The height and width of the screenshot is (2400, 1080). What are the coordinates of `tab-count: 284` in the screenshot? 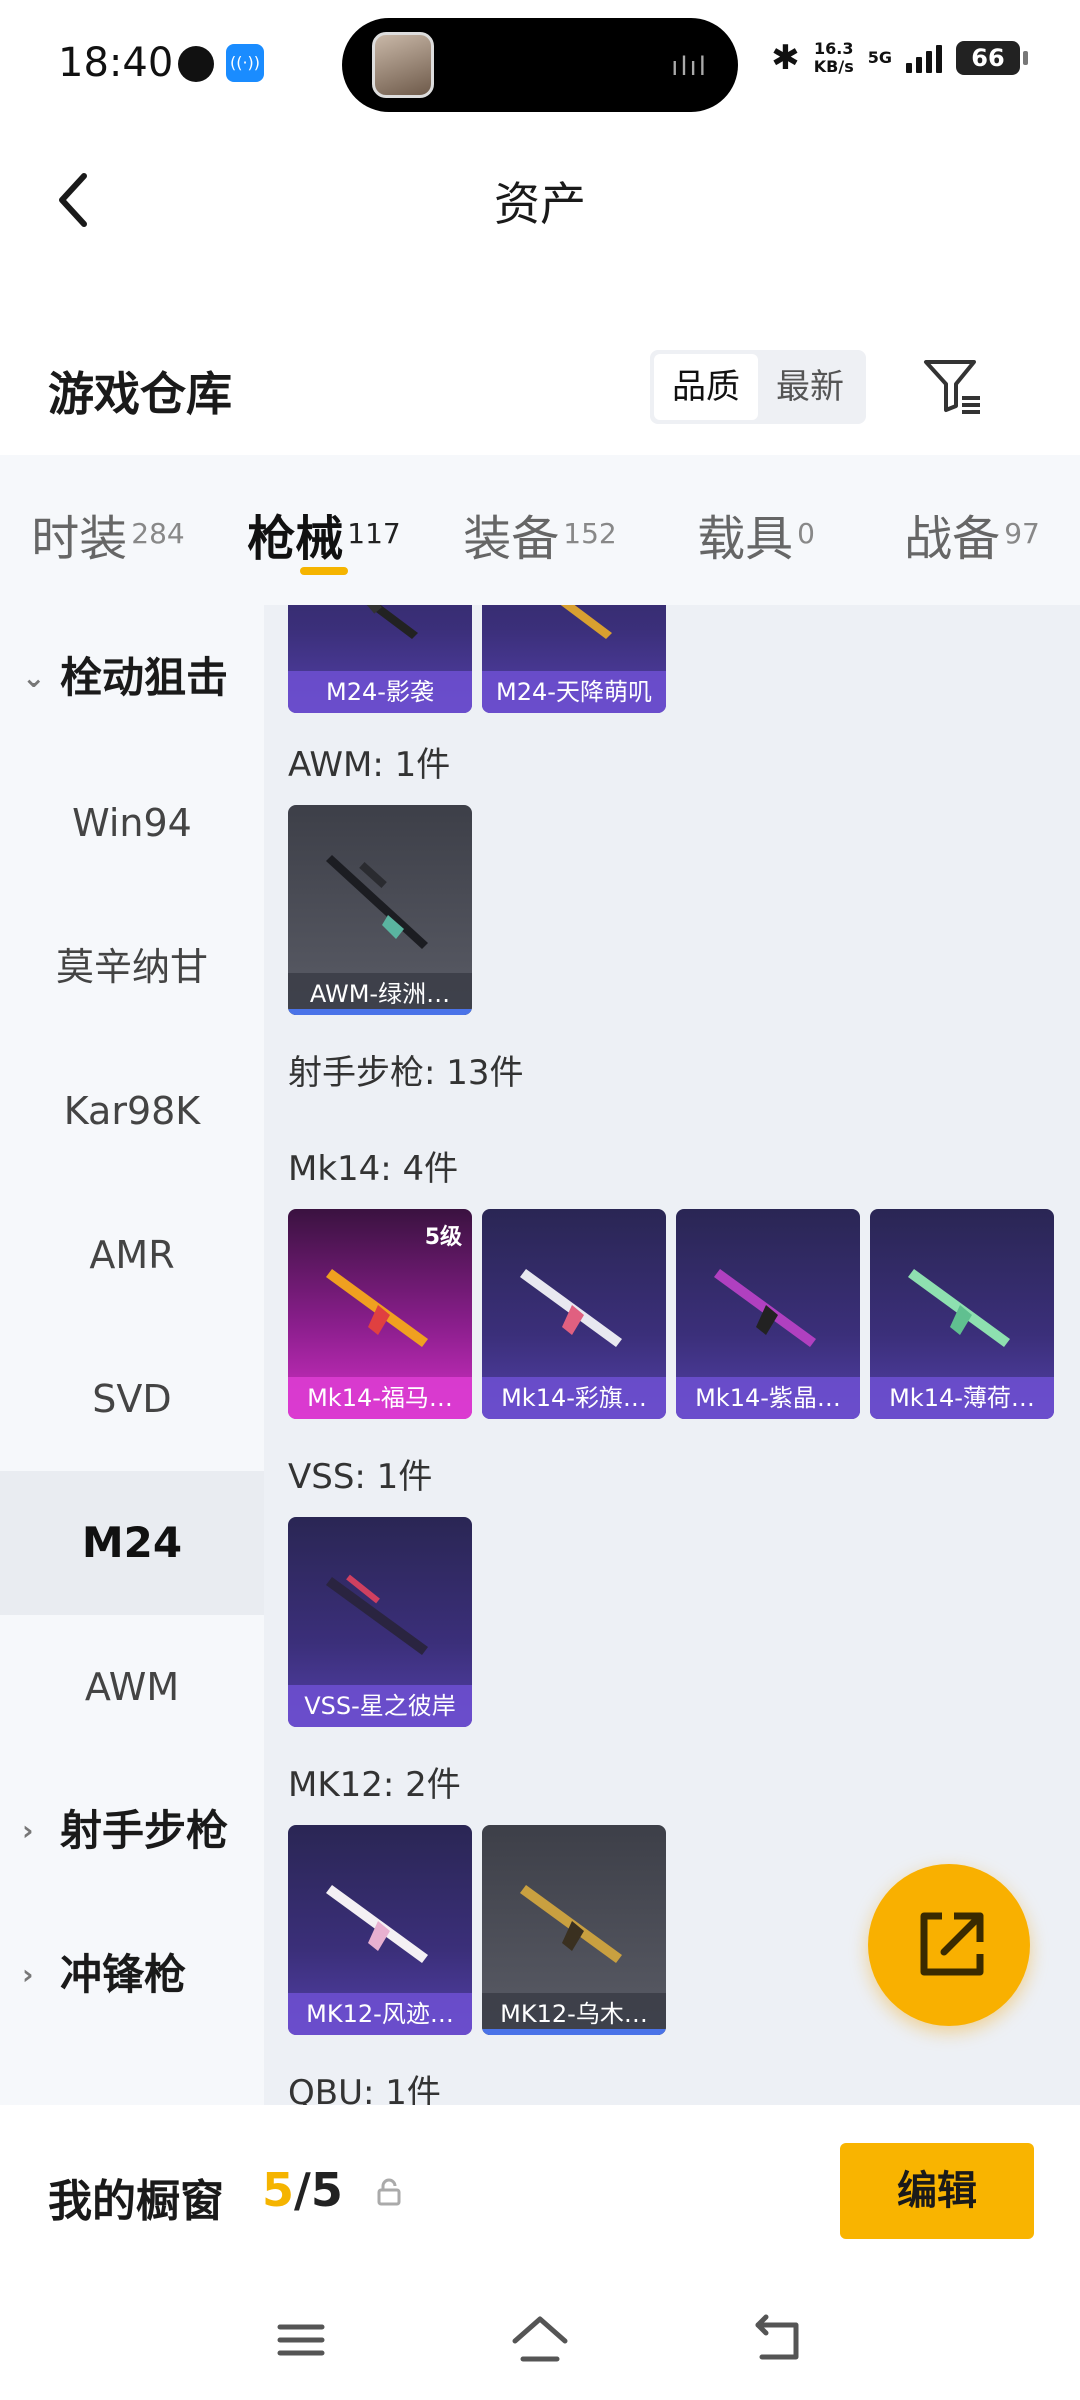 It's located at (158, 533).